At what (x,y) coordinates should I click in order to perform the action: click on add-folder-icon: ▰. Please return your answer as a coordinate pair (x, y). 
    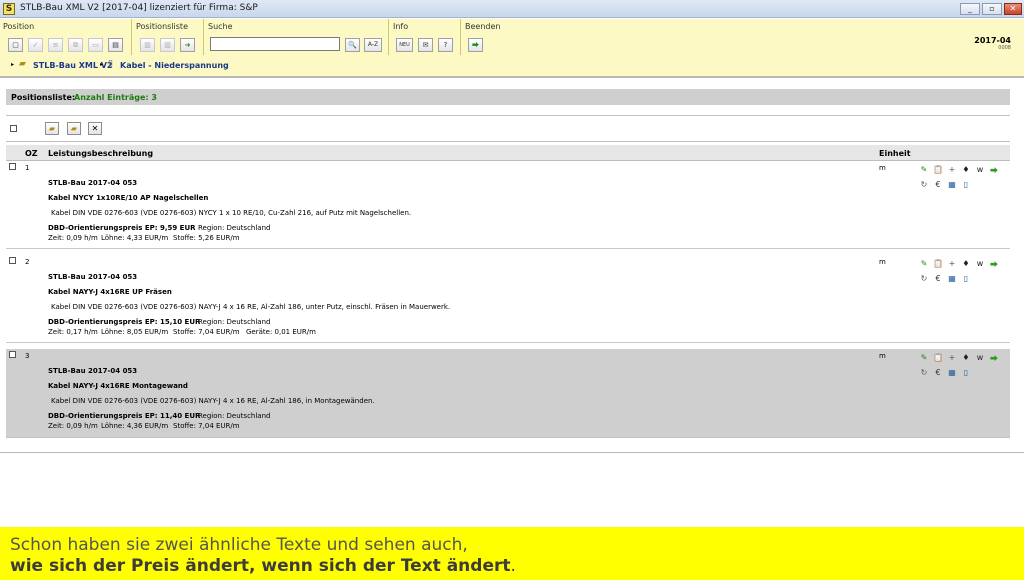
    Looking at the image, I should click on (52, 128).